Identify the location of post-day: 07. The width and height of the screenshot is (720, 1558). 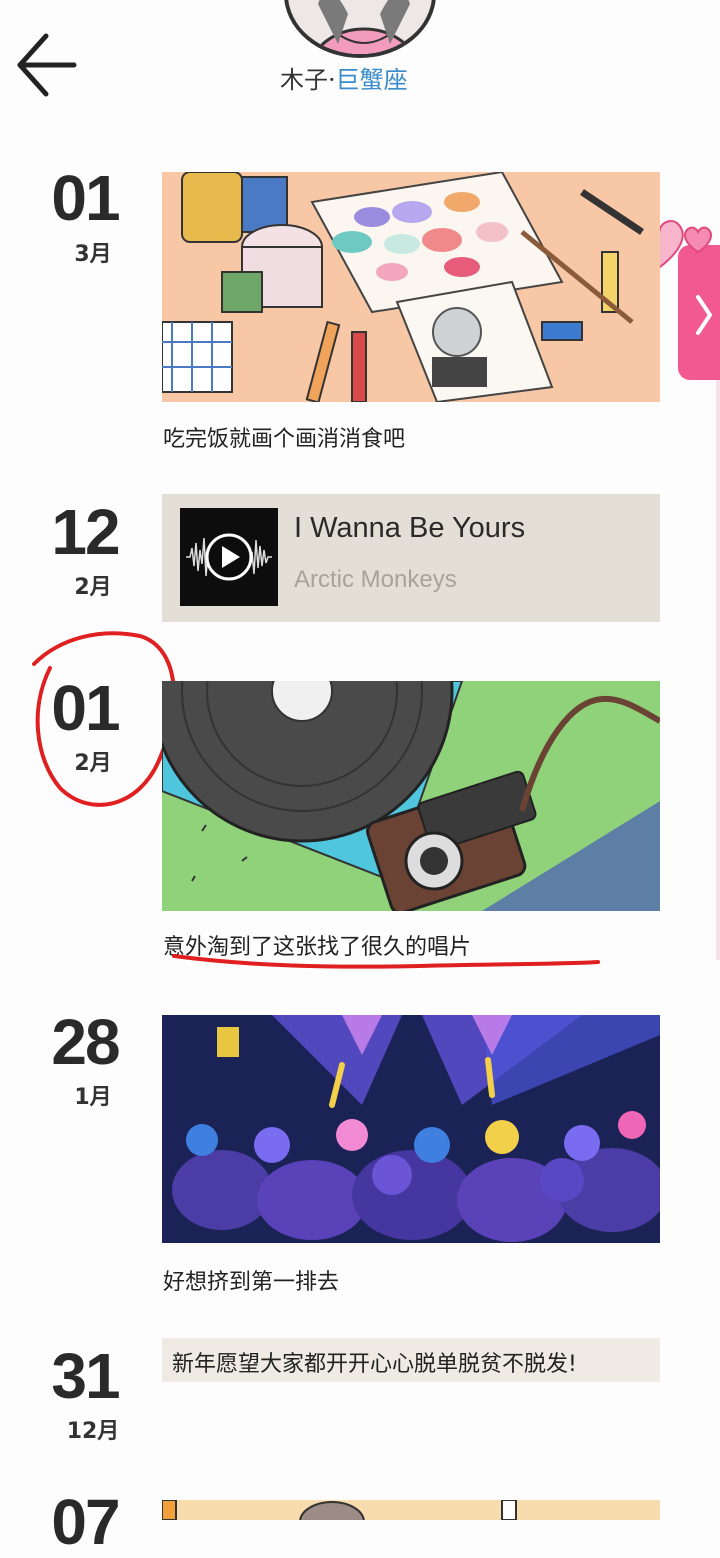
(85, 1522).